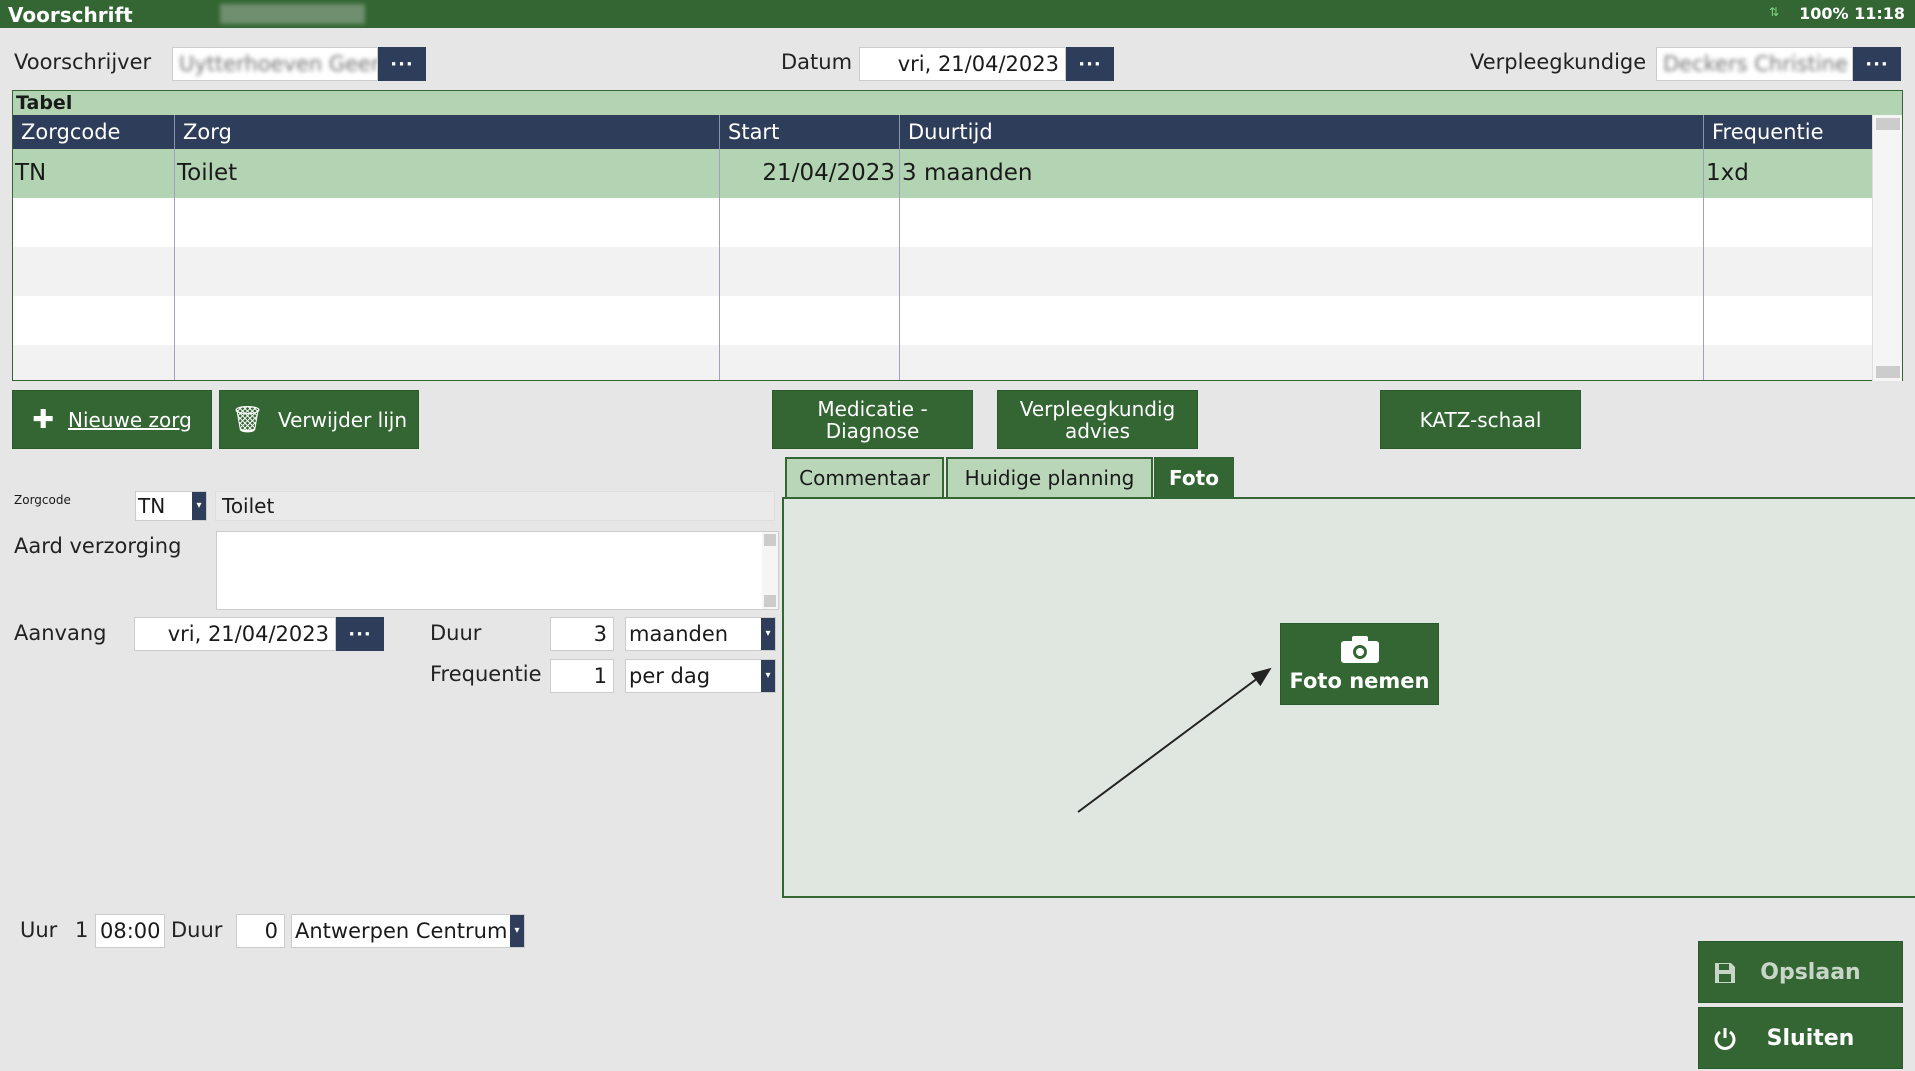  I want to click on new-care-button: ✚ Nieuwe zorg, so click(112, 419).